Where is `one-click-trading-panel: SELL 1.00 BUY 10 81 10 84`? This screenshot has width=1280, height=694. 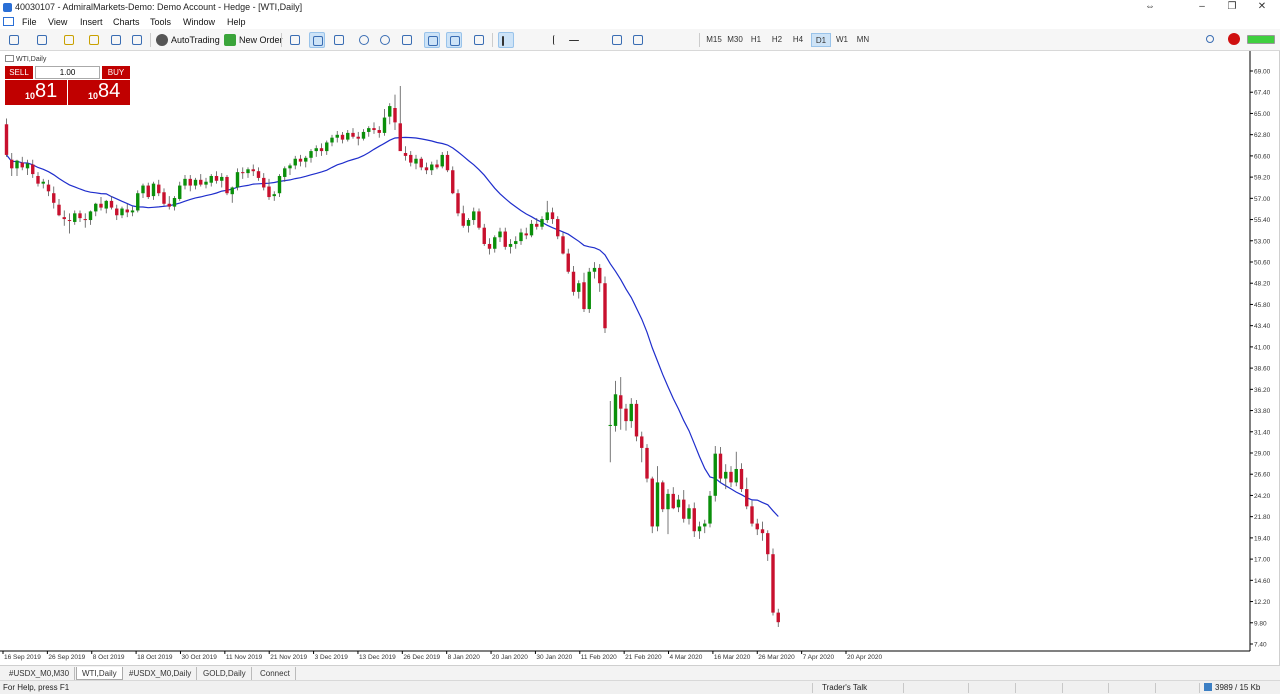 one-click-trading-panel: SELL 1.00 BUY 10 81 10 84 is located at coordinates (67, 85).